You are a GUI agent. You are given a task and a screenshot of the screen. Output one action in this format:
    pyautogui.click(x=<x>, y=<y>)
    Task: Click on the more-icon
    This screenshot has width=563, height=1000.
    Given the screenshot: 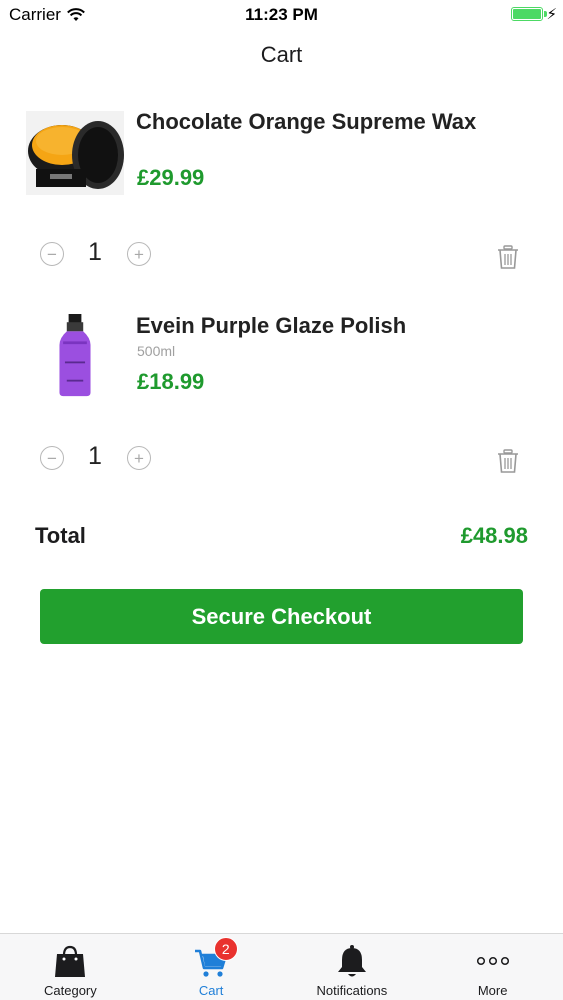 What is the action you would take?
    pyautogui.click(x=492, y=961)
    